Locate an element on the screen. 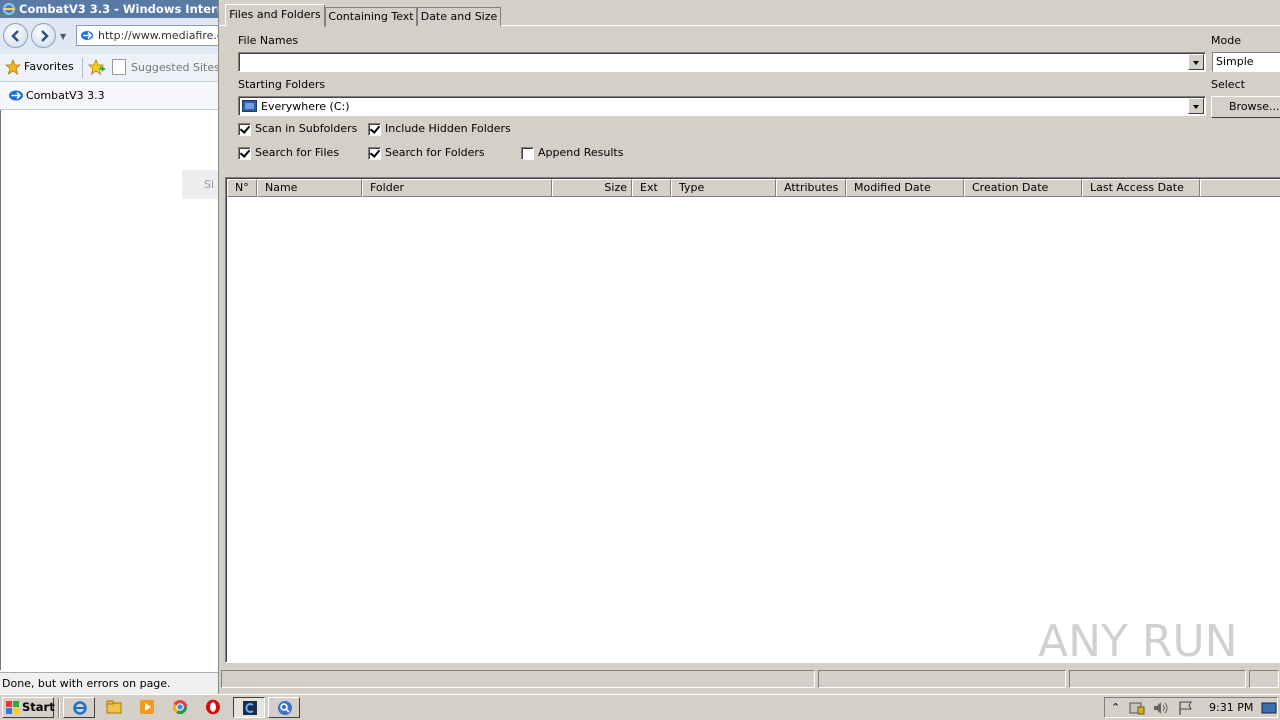 Image resolution: width=1280 pixels, height=720 pixels. ie-page-content: Si is located at coordinates (110, 390).